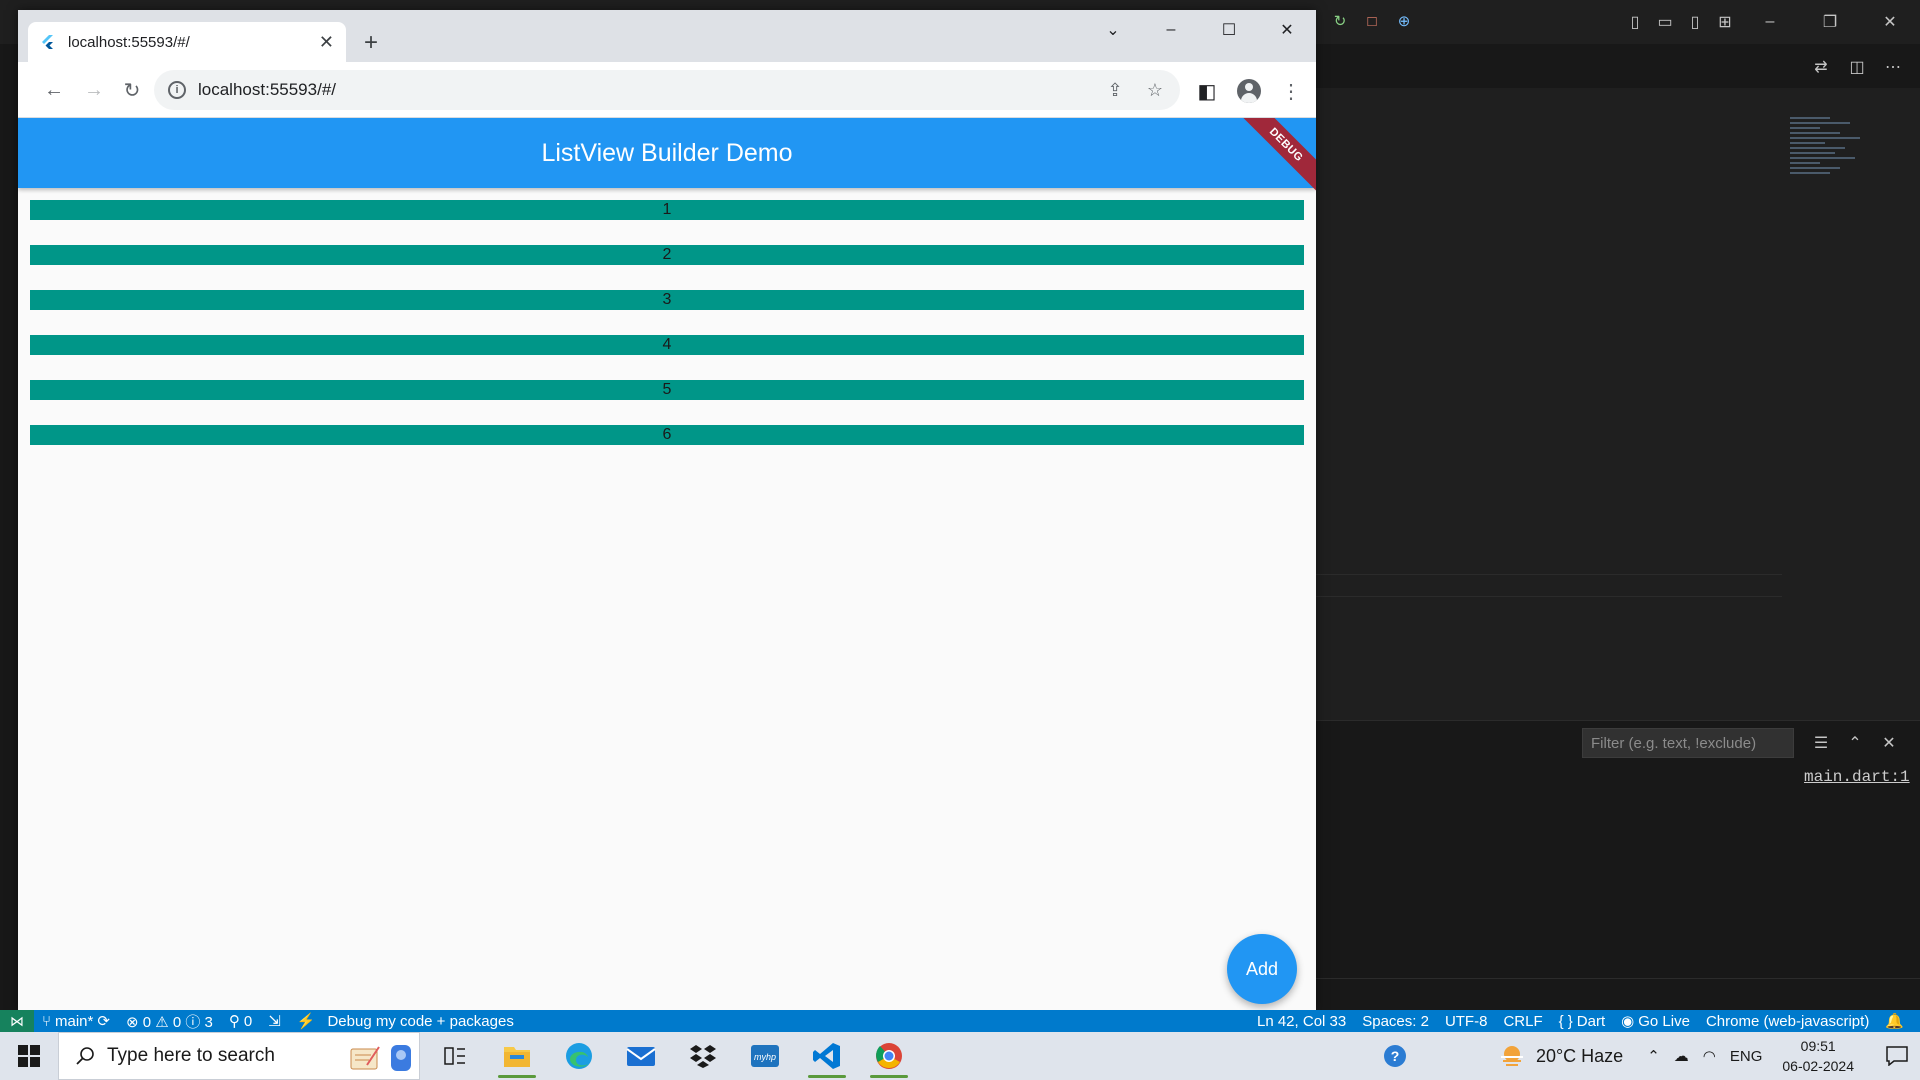 This screenshot has width=1920, height=1080. I want to click on toggle-primary-sidebar-icon: ▯, so click(1635, 22).